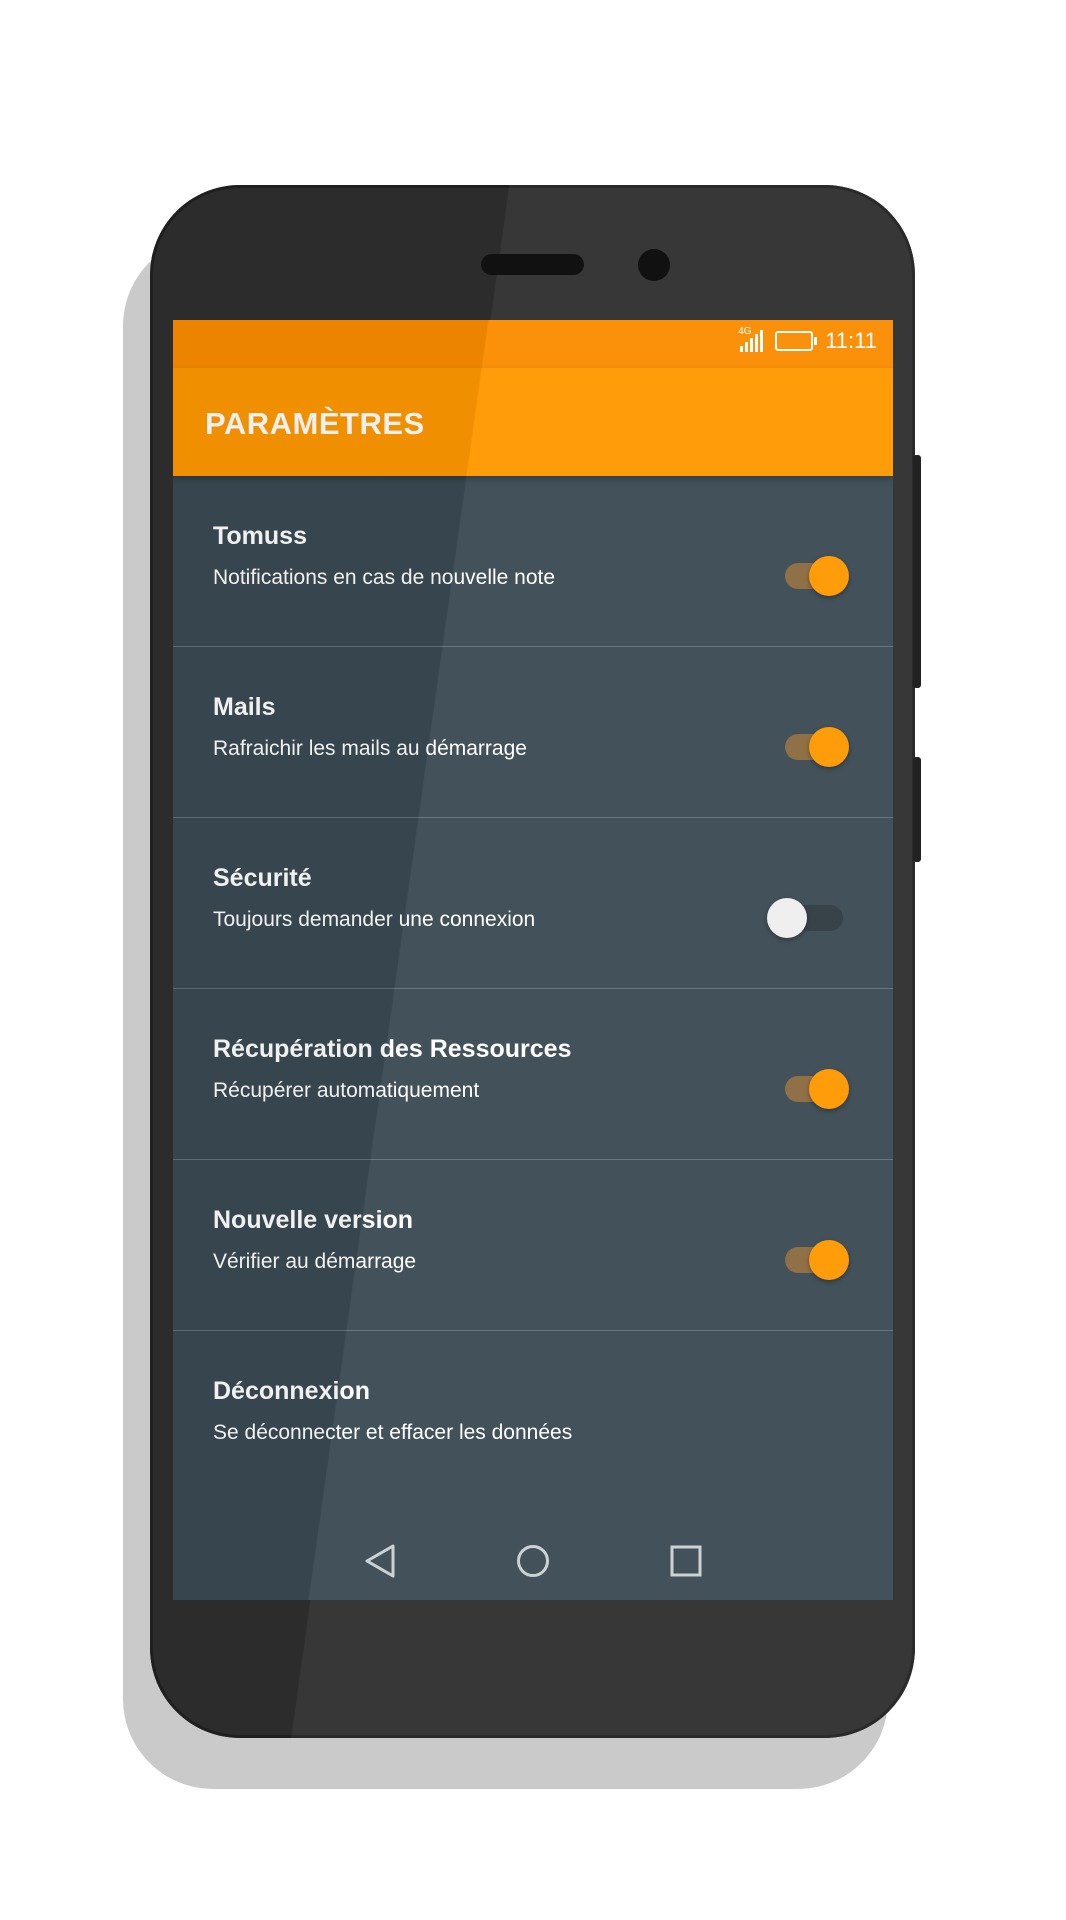 Image resolution: width=1066 pixels, height=1920 pixels. I want to click on mails-toggle, so click(815, 747).